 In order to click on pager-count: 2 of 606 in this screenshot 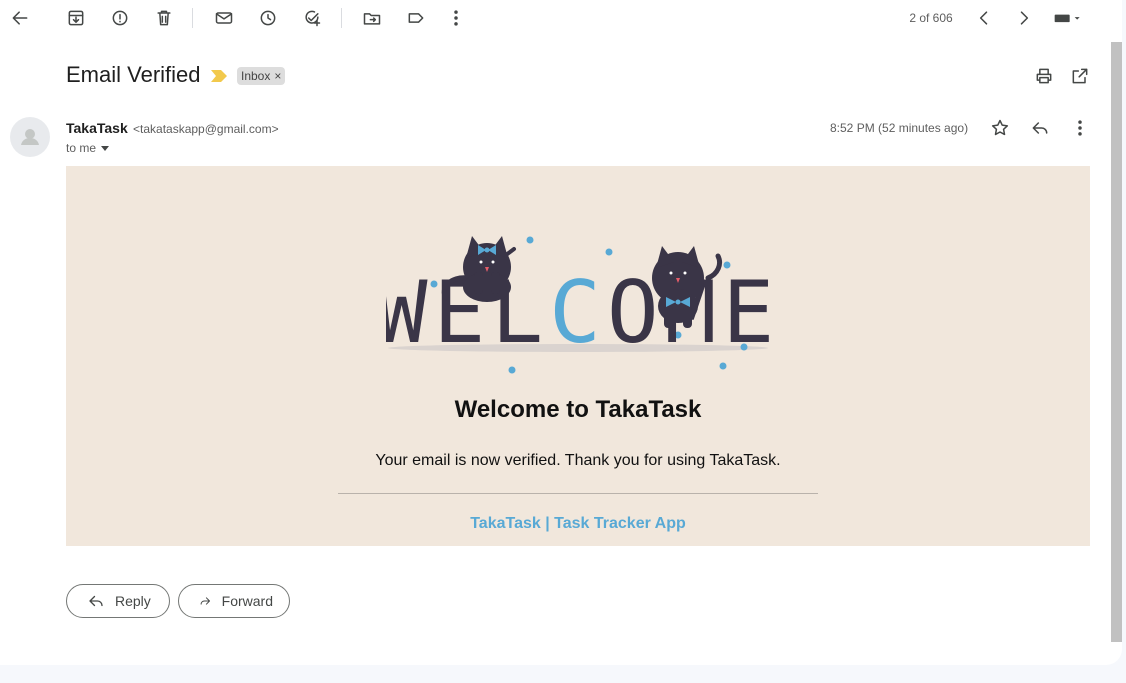, I will do `click(931, 18)`.